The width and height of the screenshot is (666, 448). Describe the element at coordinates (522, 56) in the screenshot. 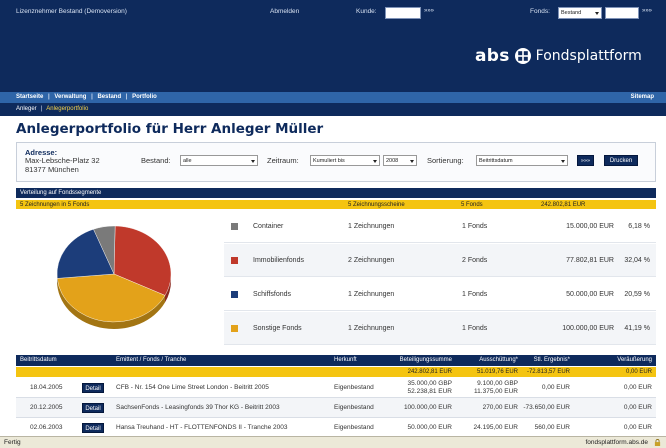

I see `globe-icon` at that location.